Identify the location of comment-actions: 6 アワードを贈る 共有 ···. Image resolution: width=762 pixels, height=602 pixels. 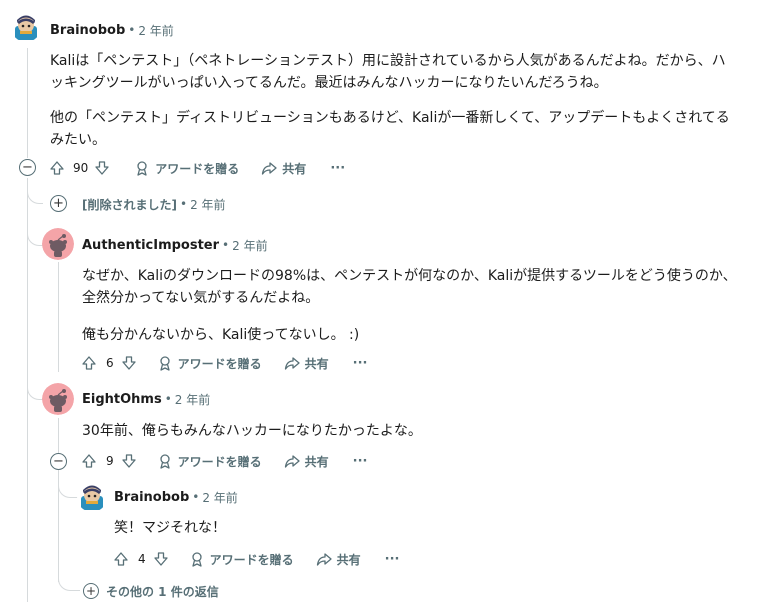
(224, 363).